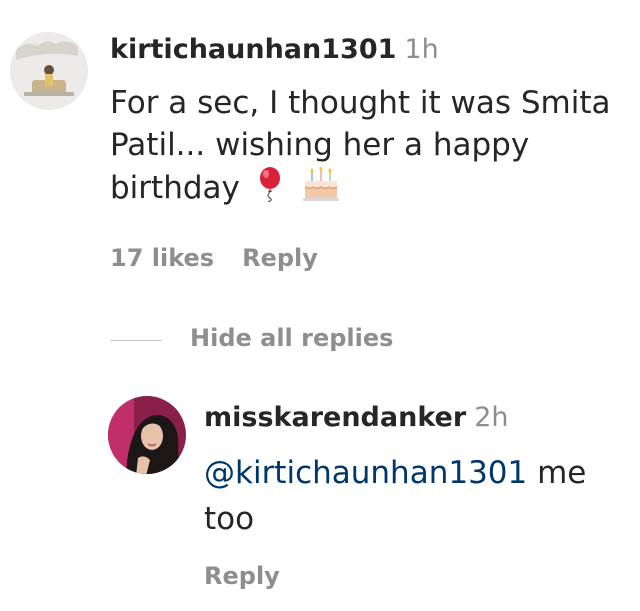 Image resolution: width=640 pixels, height=611 pixels. What do you see at coordinates (253, 49) in the screenshot?
I see `comment-username: kirtichaunhan1301` at bounding box center [253, 49].